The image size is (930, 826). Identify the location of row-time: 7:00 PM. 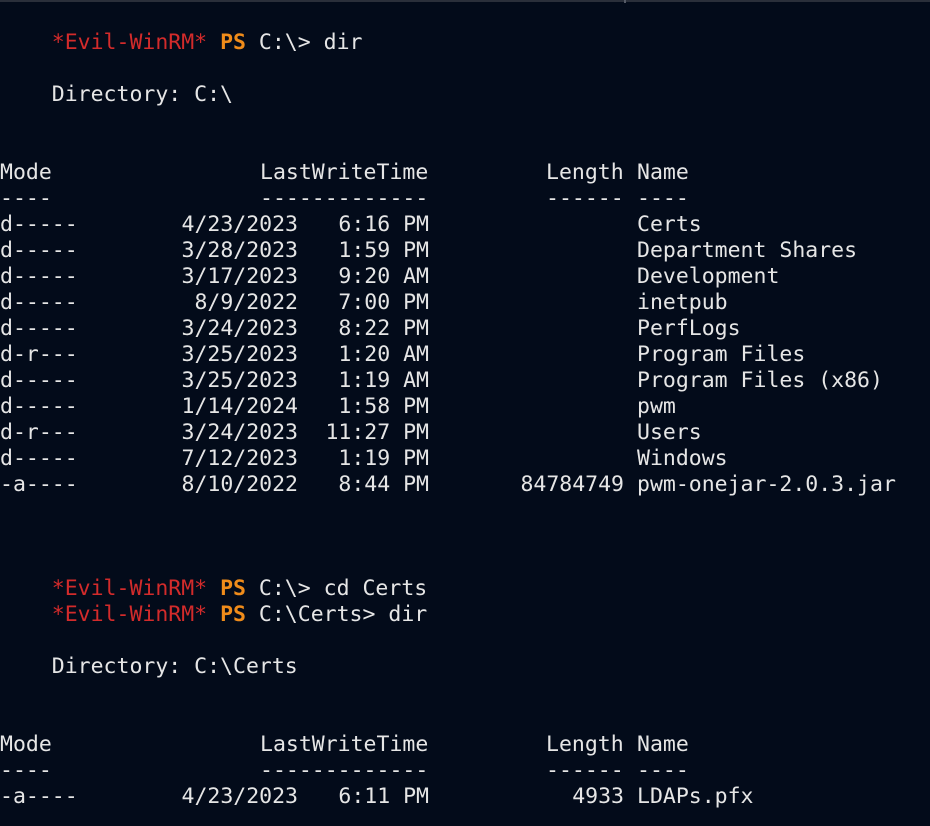
(383, 302).